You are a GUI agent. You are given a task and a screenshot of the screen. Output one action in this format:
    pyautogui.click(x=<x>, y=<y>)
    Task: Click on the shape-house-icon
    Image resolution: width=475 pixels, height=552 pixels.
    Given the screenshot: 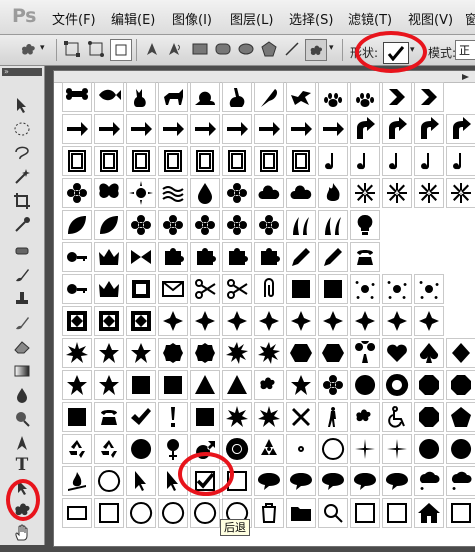 What is the action you would take?
    pyautogui.click(x=429, y=513)
    